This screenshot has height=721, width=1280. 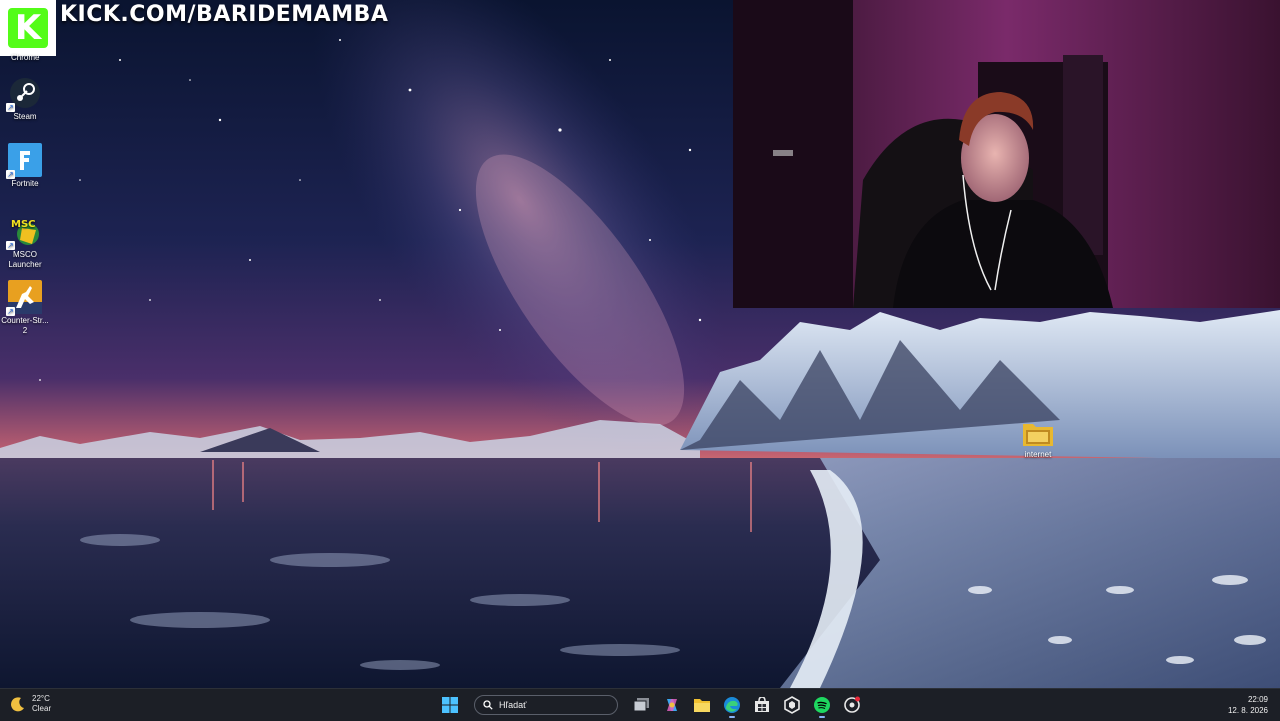 I want to click on copilot-icon, so click(x=672, y=705).